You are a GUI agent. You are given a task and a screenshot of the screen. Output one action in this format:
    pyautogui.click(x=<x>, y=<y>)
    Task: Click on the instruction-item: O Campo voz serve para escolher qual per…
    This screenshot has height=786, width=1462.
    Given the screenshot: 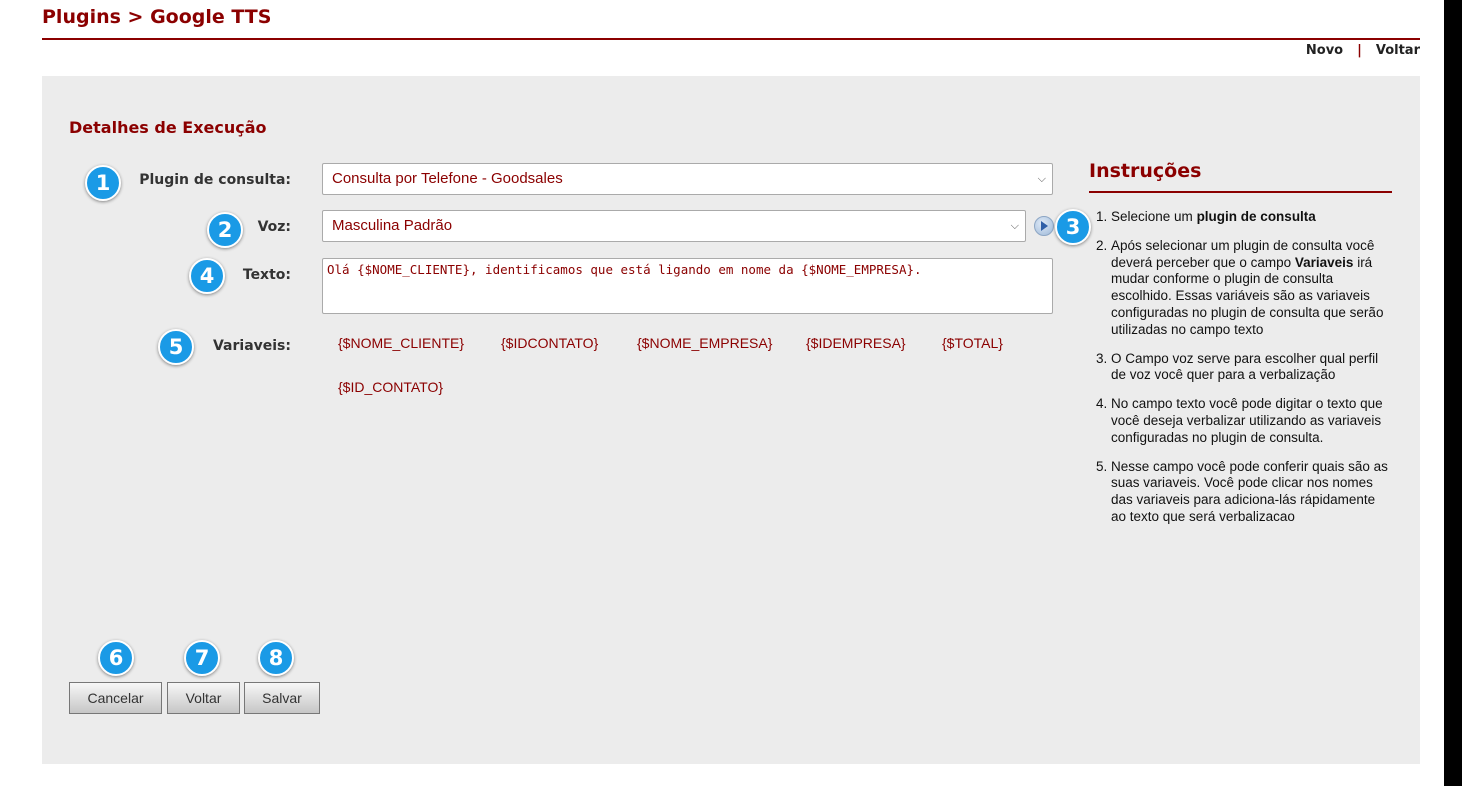 What is the action you would take?
    pyautogui.click(x=1251, y=368)
    